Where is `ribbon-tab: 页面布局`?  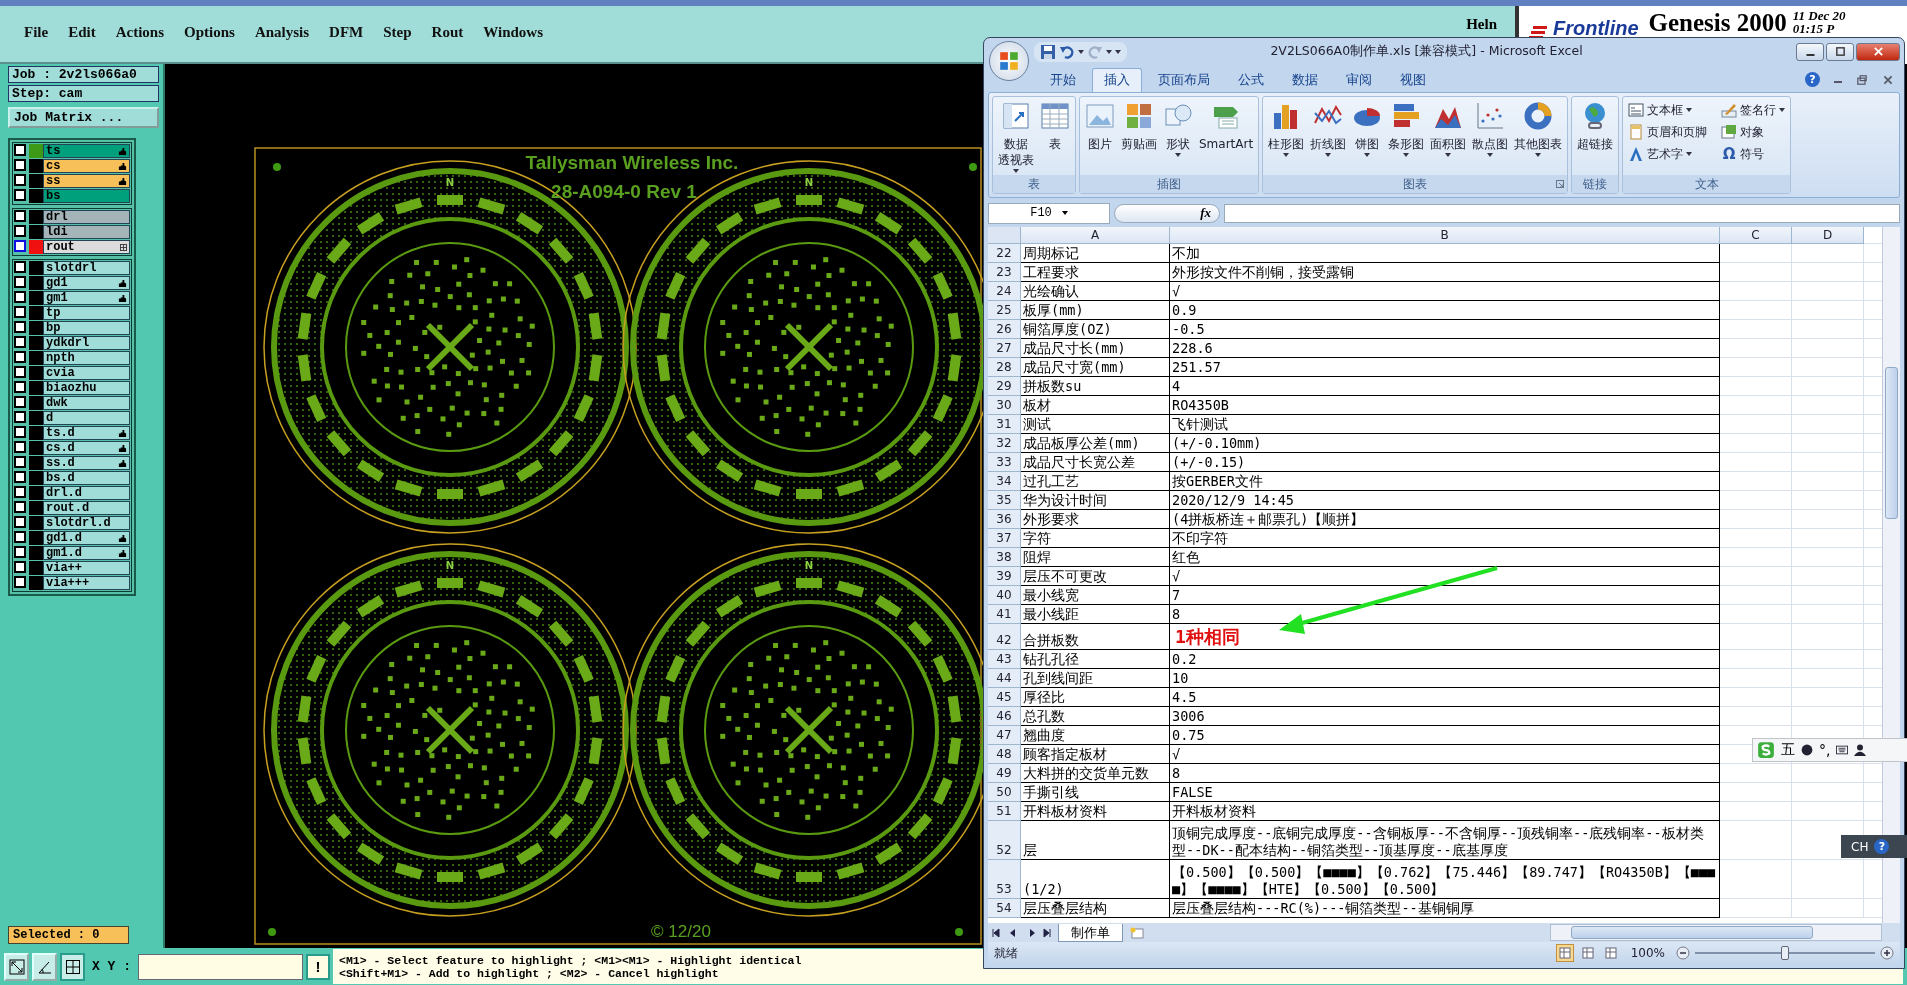 ribbon-tab: 页面布局 is located at coordinates (1184, 80).